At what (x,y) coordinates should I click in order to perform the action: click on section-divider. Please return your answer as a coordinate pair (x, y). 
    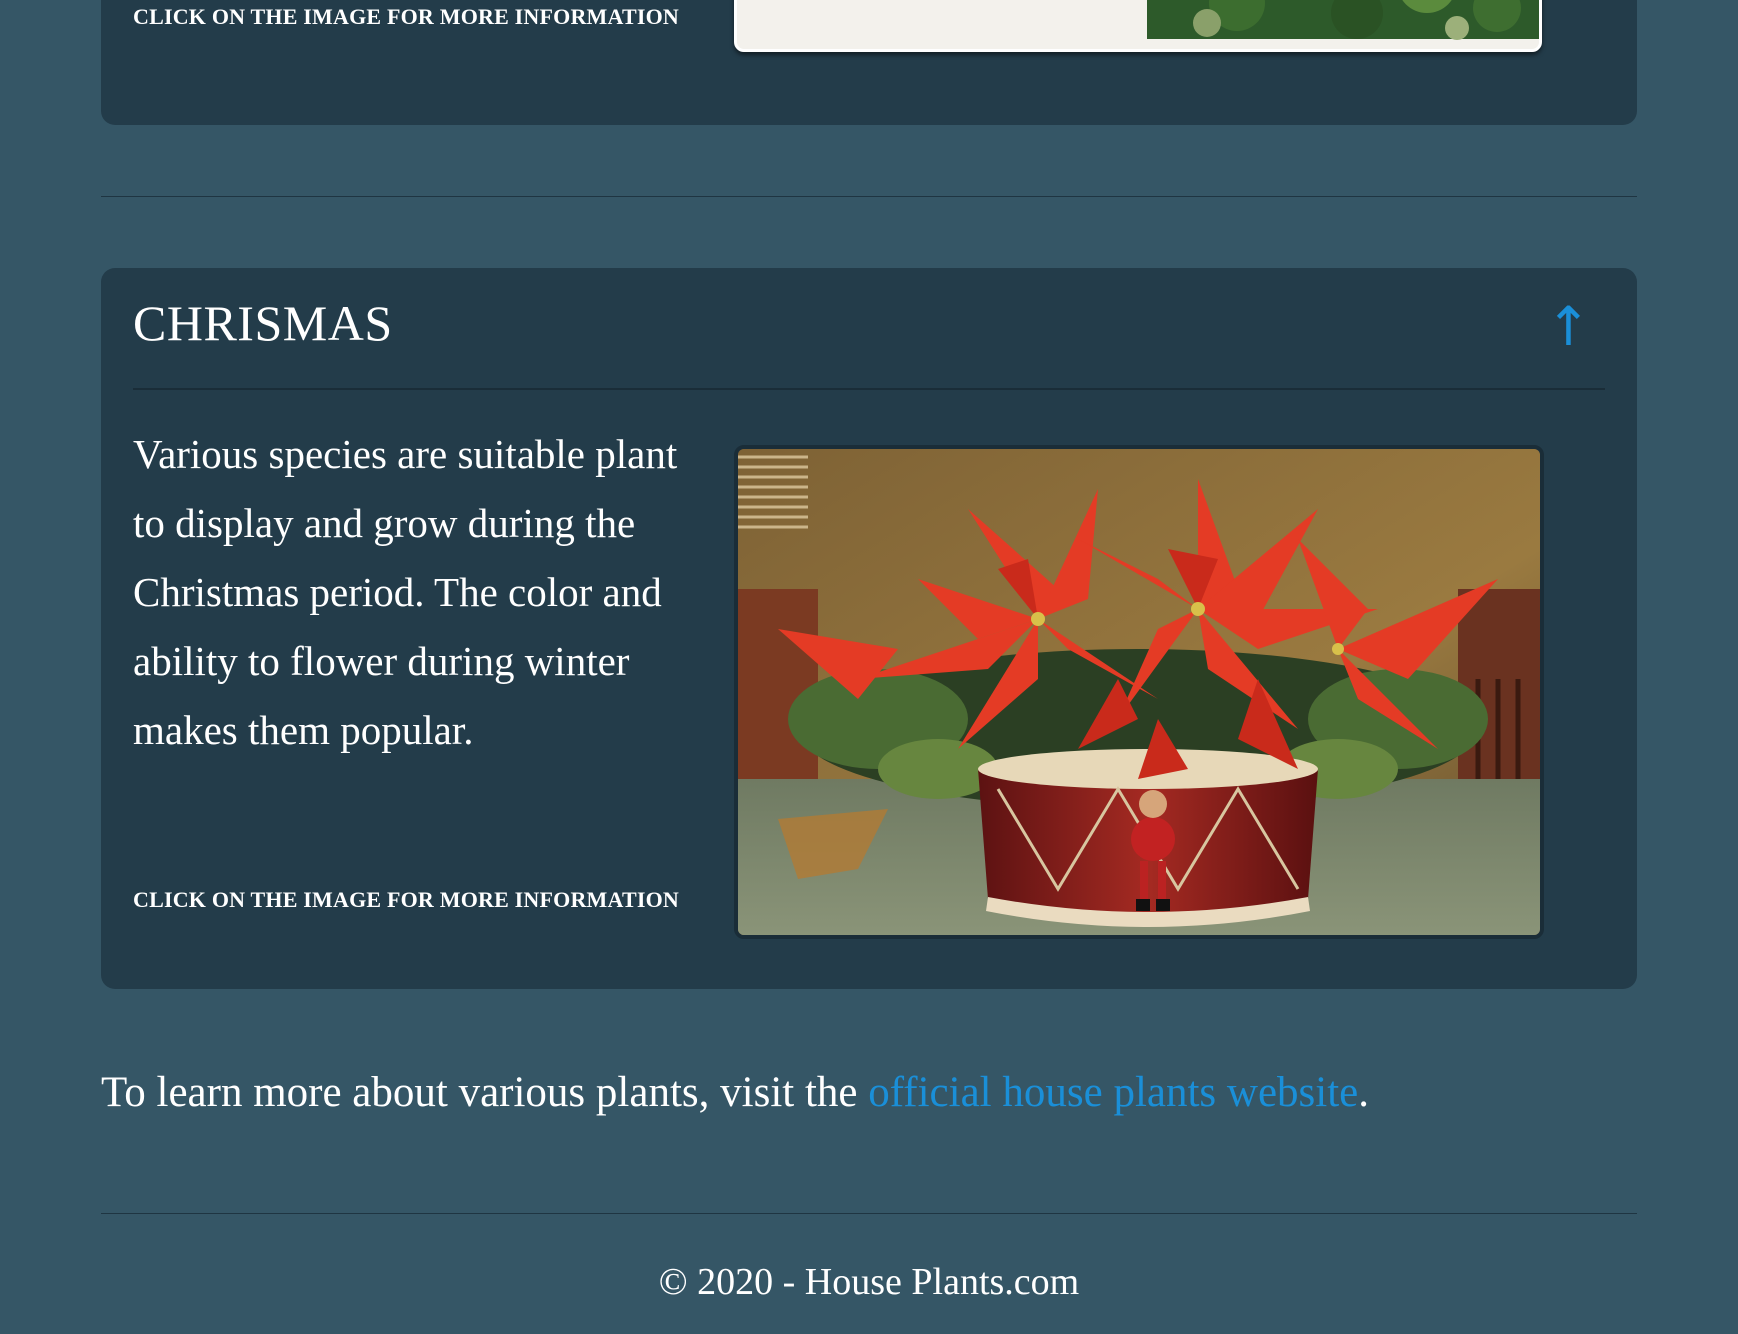
    Looking at the image, I should click on (869, 196).